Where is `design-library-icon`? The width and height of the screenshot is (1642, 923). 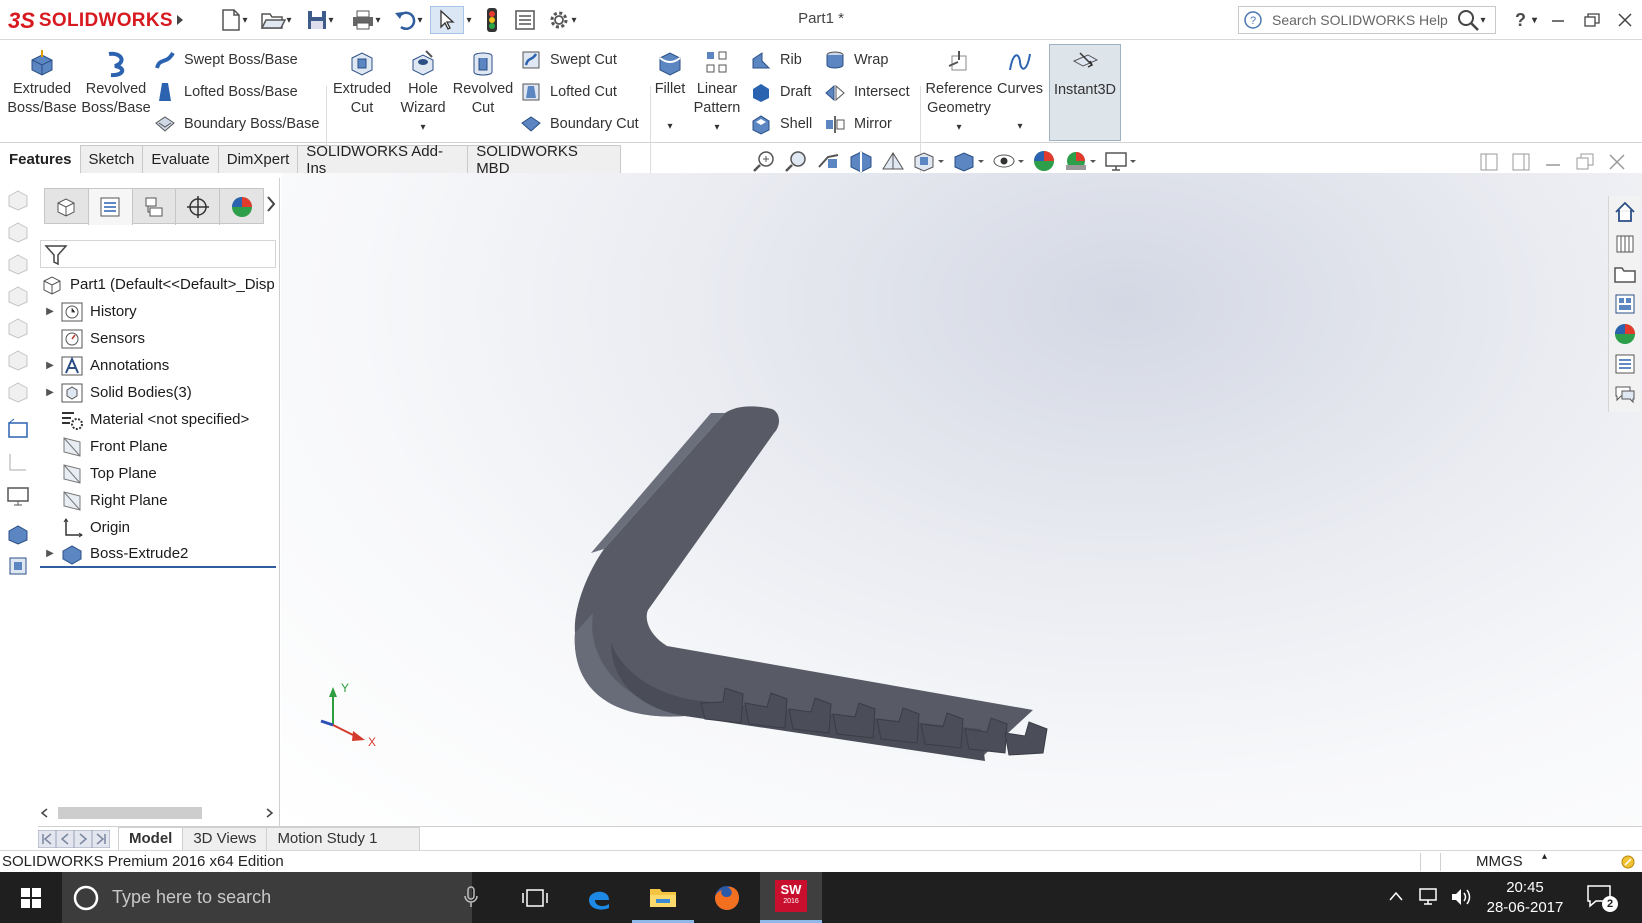
design-library-icon is located at coordinates (1625, 243).